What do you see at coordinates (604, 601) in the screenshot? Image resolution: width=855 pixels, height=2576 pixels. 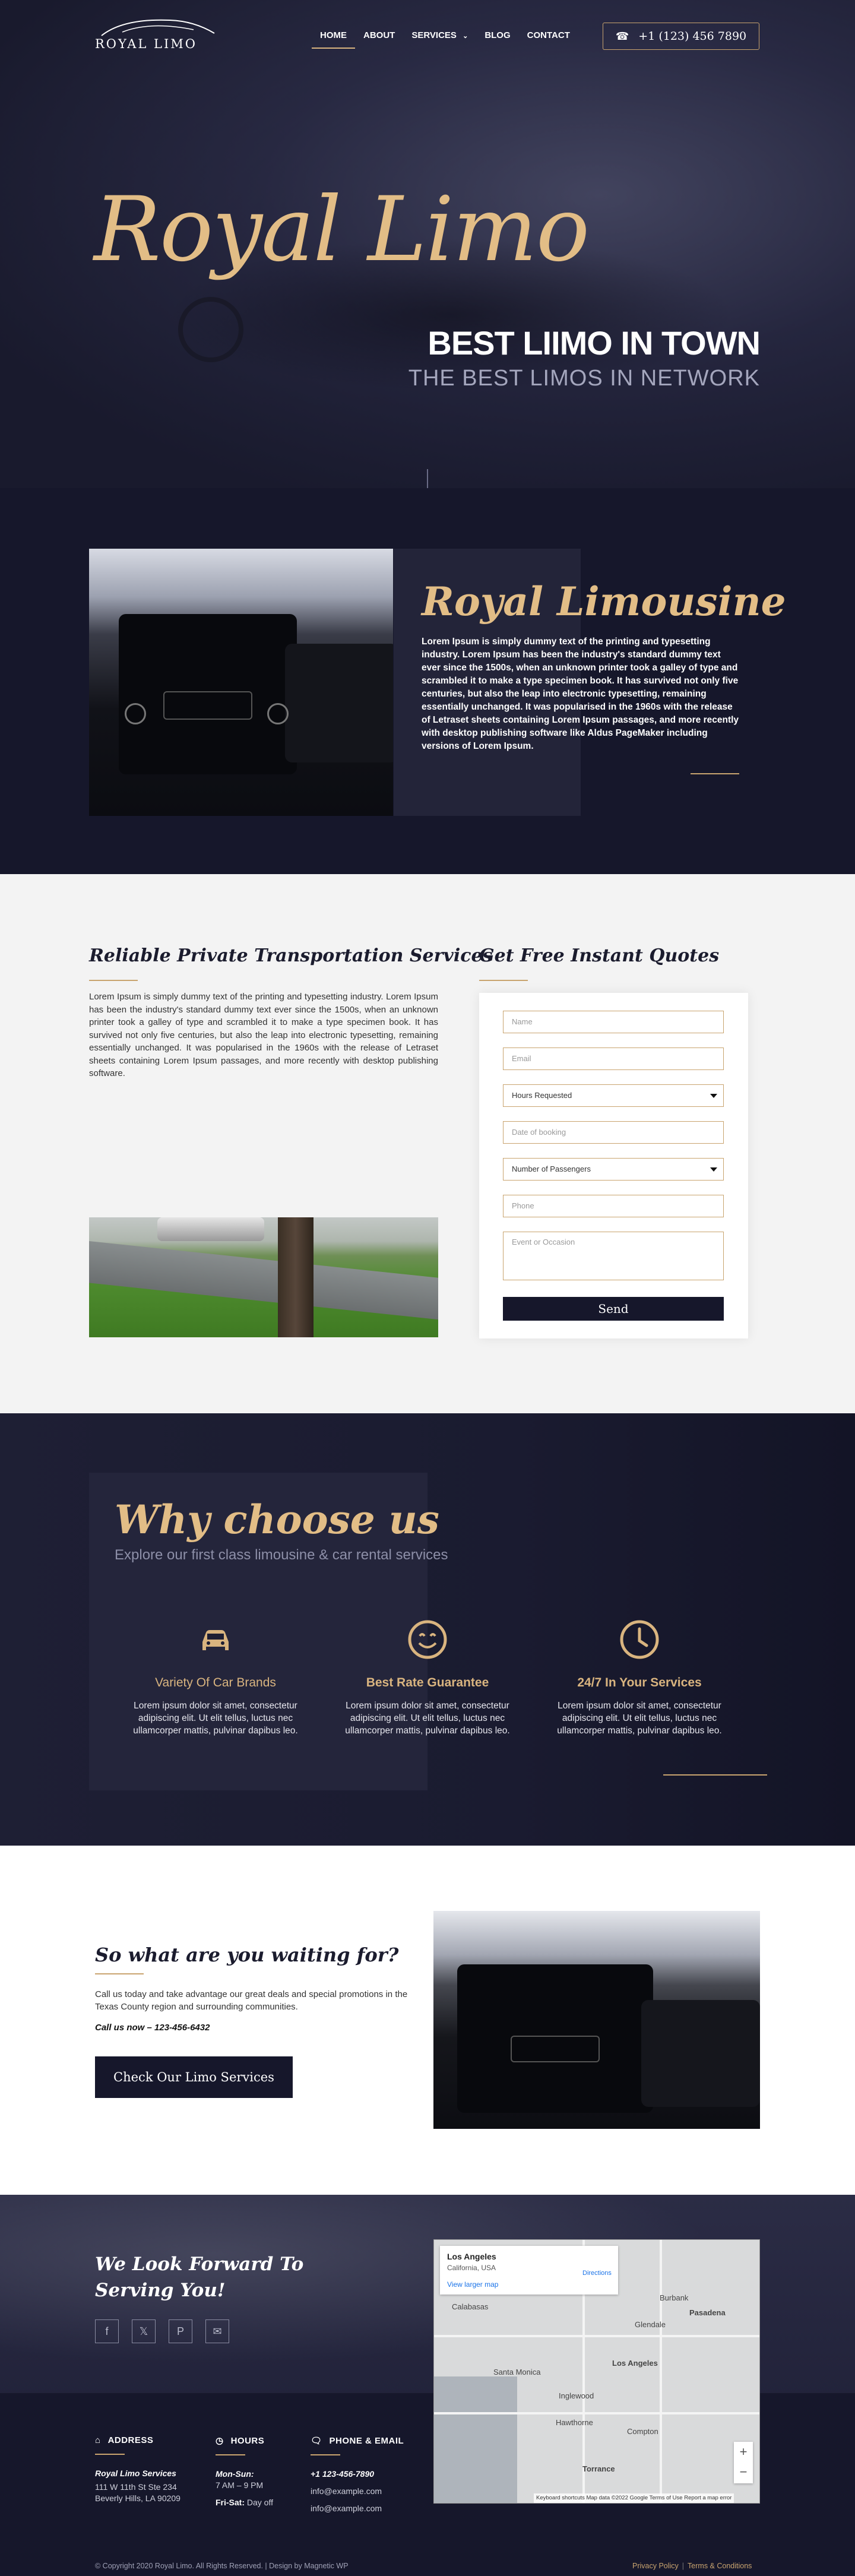 I see `about-title: Royal Limousine` at bounding box center [604, 601].